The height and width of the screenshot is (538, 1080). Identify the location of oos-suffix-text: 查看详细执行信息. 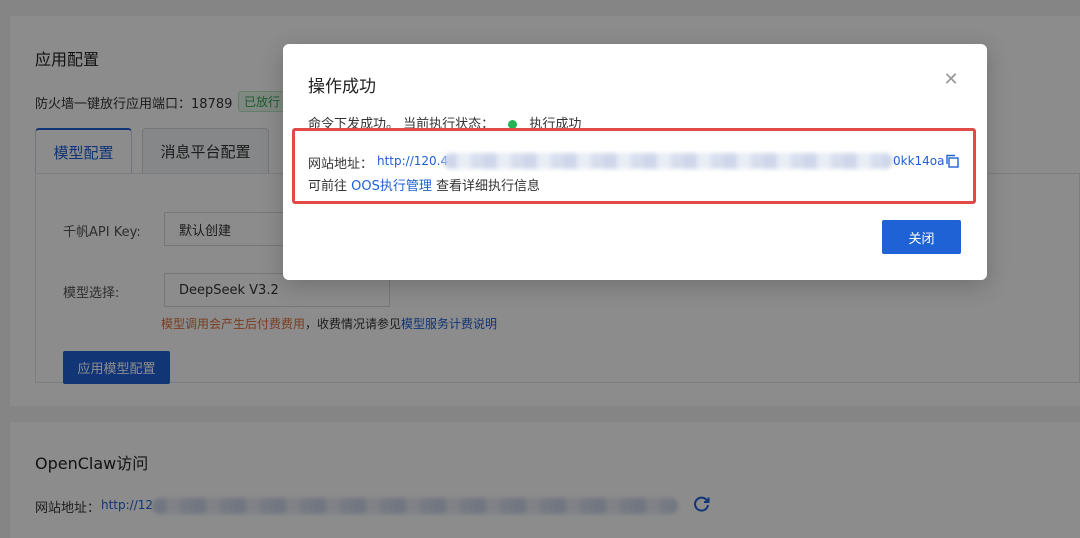
(485, 186).